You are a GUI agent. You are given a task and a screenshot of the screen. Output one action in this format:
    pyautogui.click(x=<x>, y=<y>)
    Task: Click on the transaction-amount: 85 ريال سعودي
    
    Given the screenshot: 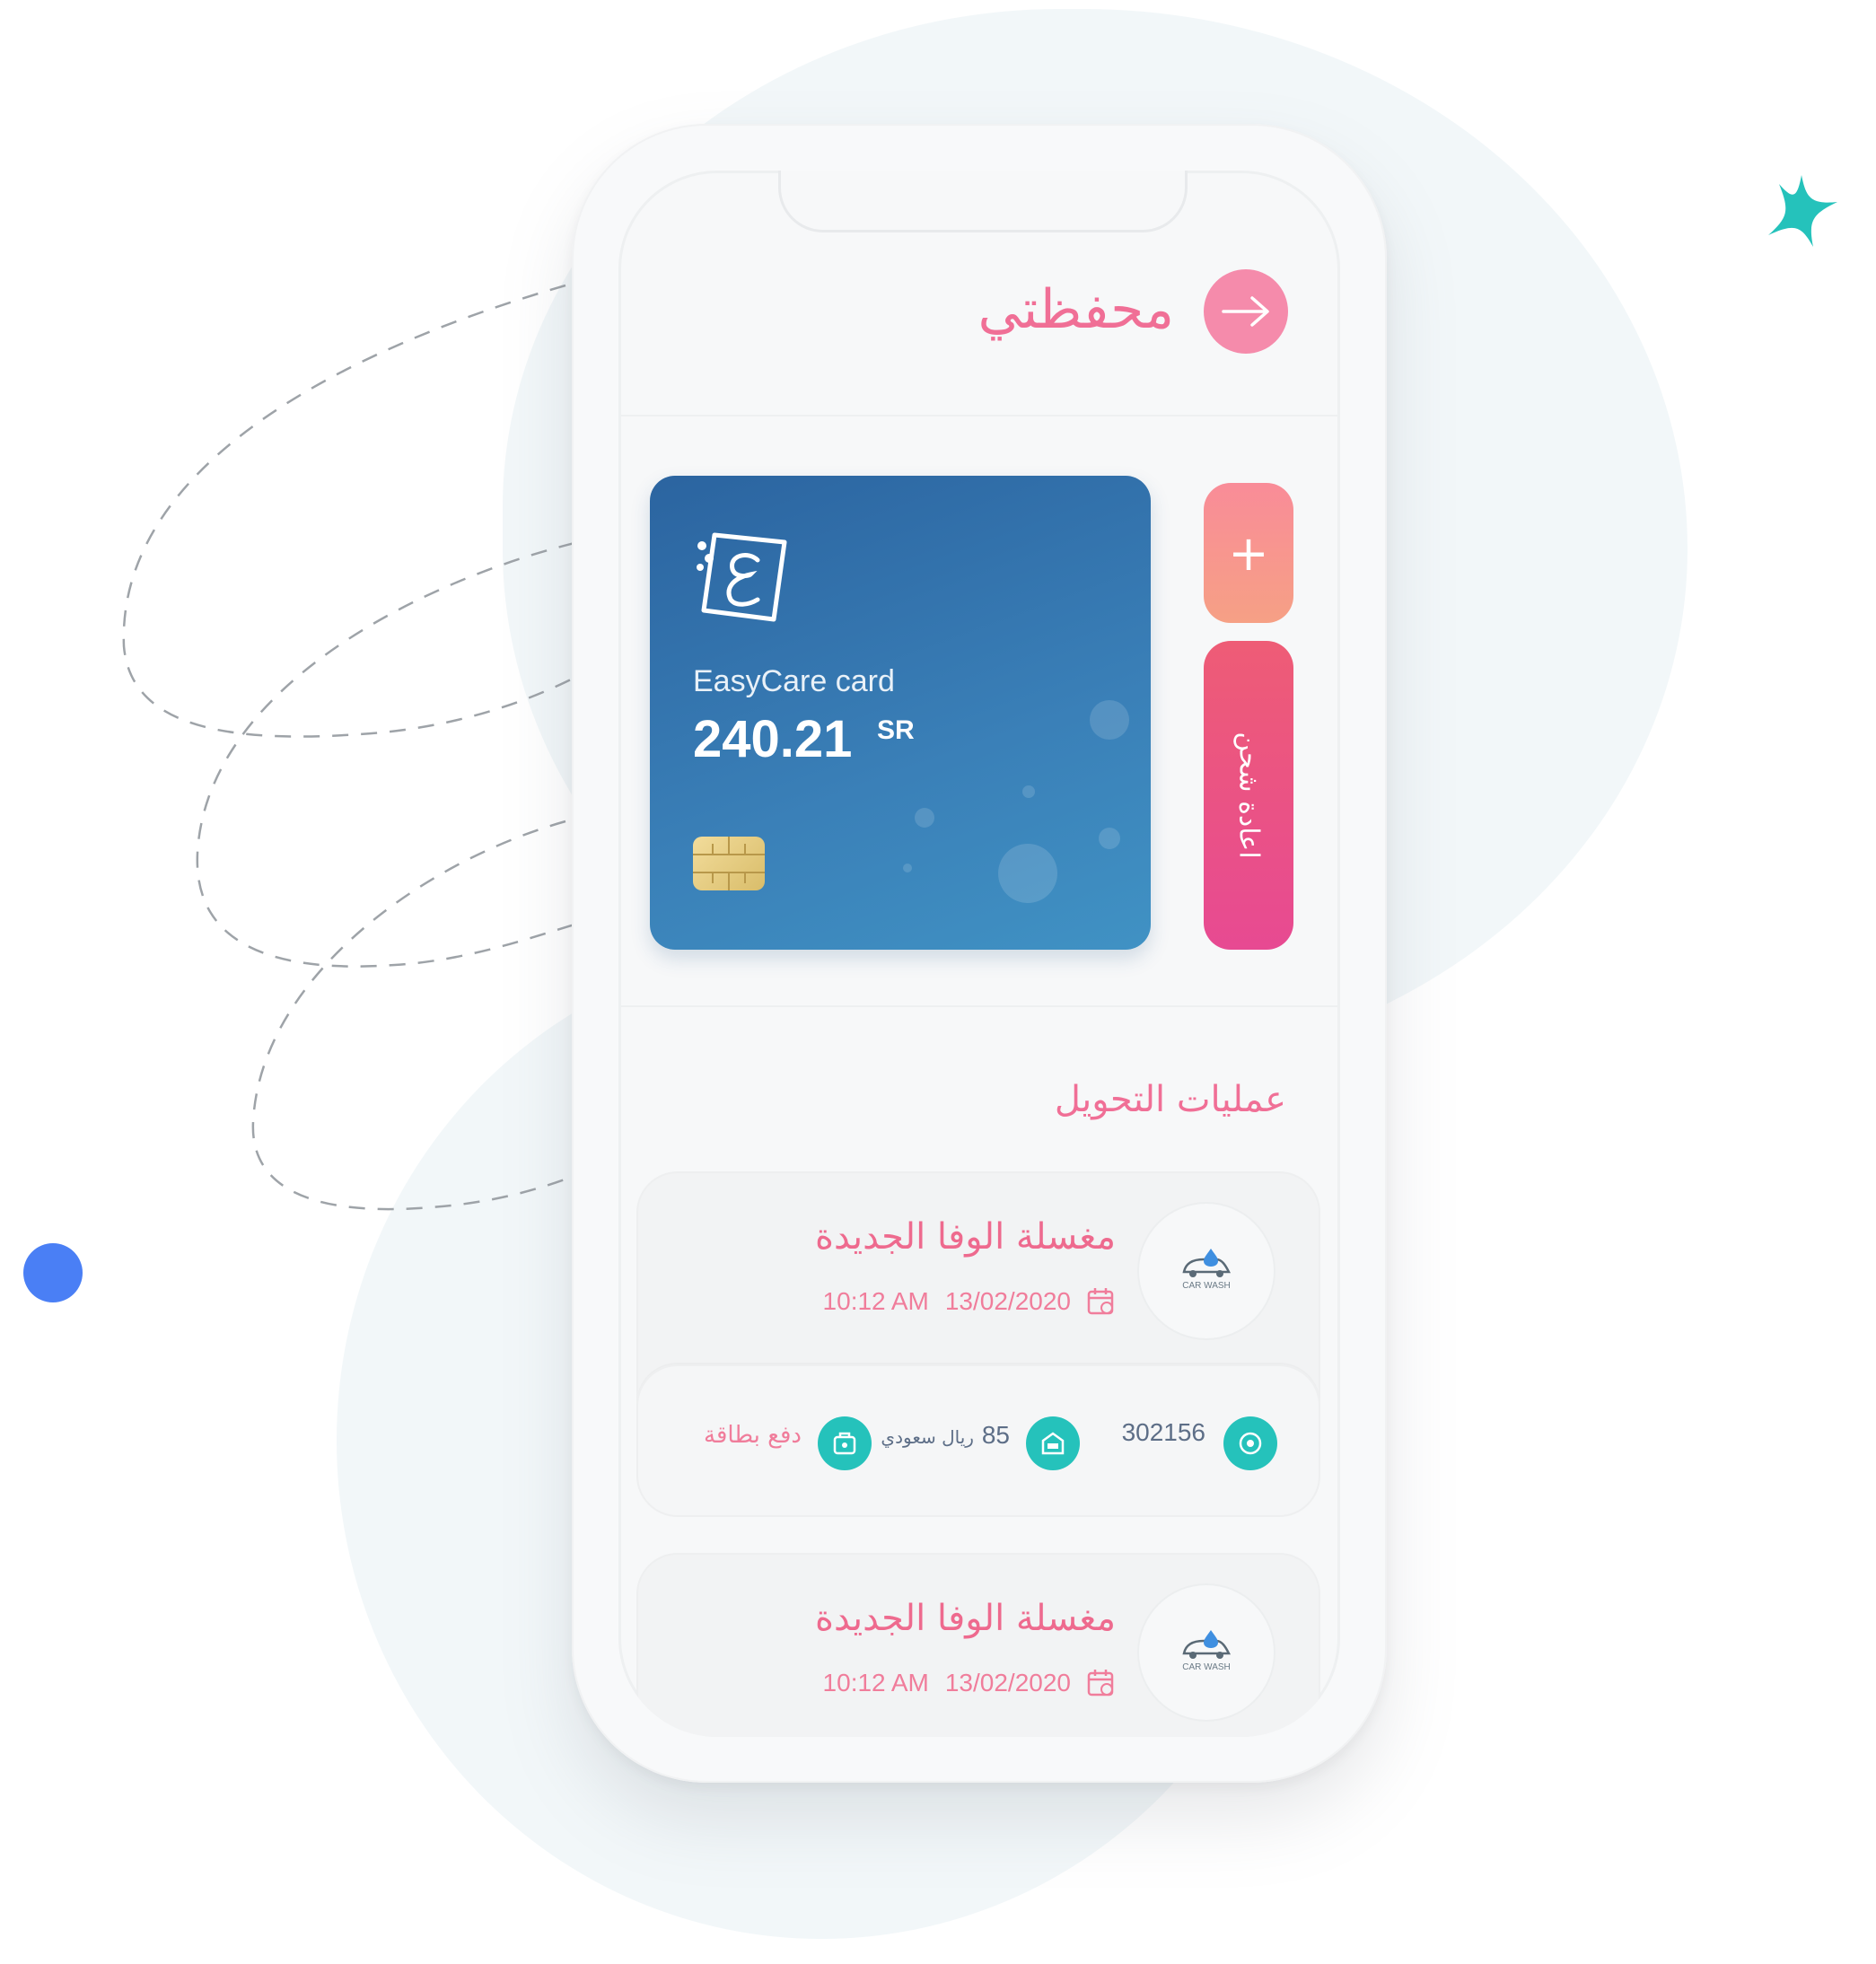 What is the action you would take?
    pyautogui.click(x=945, y=1435)
    